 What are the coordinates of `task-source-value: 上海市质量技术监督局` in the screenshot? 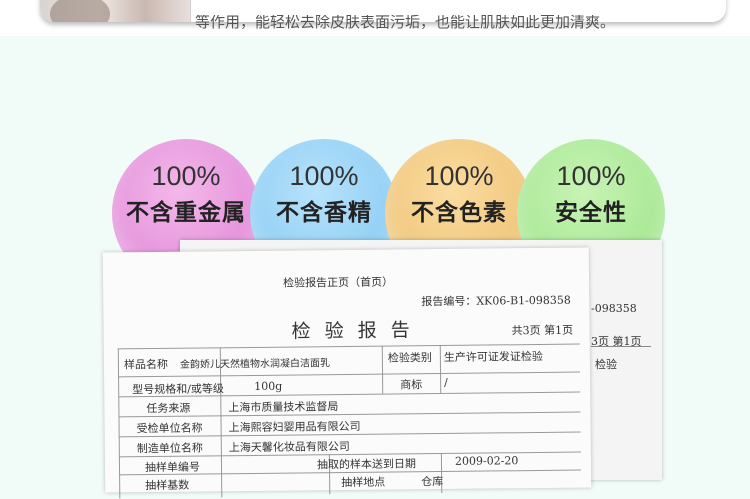 It's located at (283, 407).